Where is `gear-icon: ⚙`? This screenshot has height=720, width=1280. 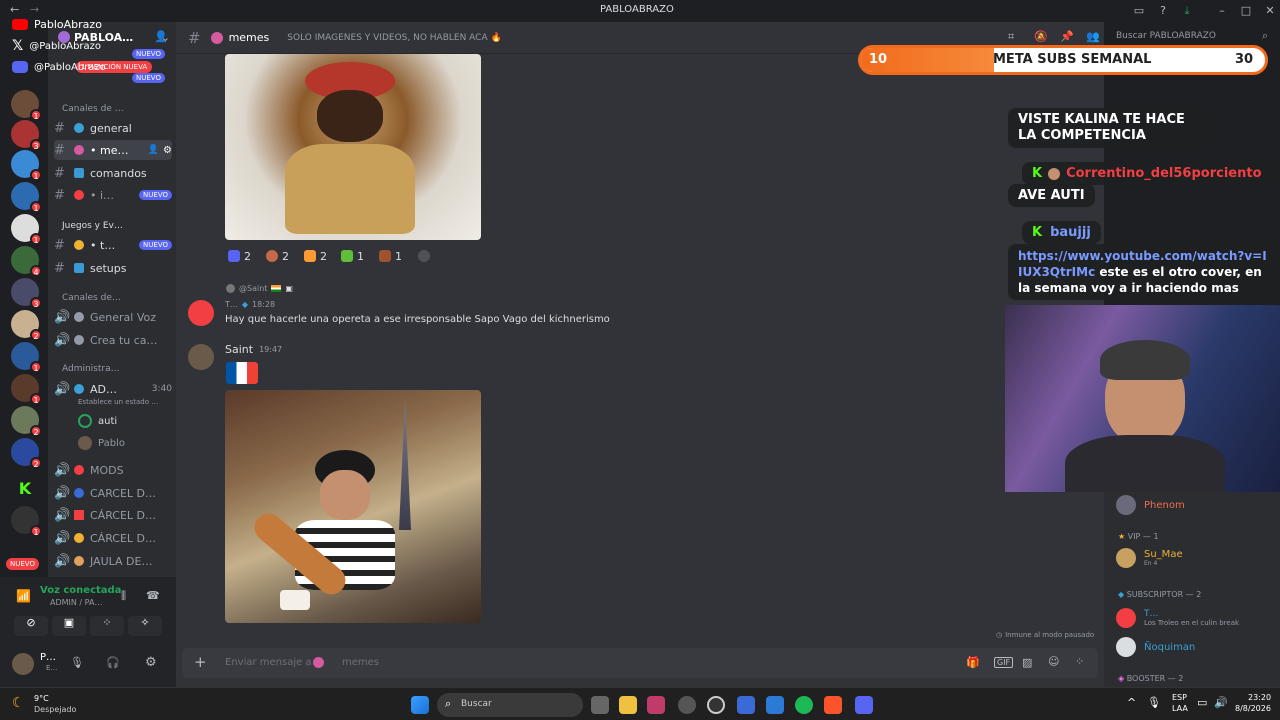 gear-icon: ⚙ is located at coordinates (167, 150).